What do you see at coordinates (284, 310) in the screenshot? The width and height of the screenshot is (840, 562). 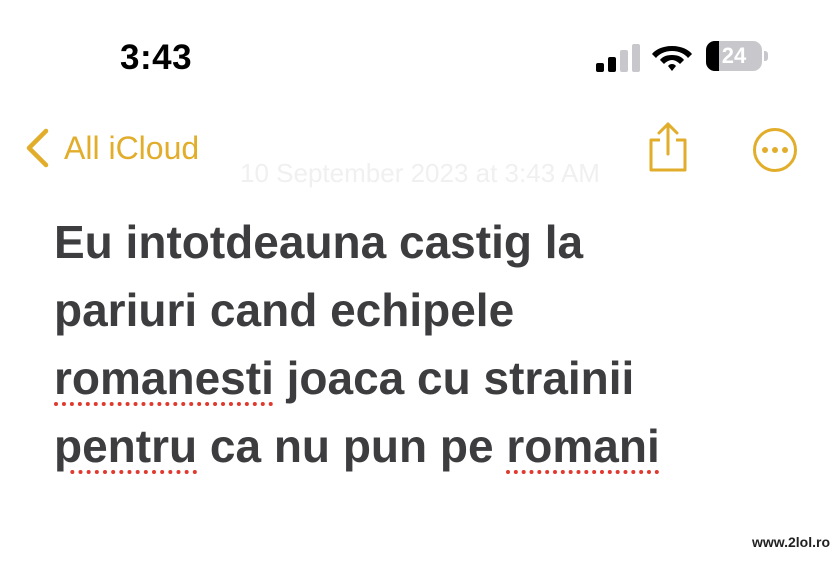 I see `note-text: pariuri cand echipele` at bounding box center [284, 310].